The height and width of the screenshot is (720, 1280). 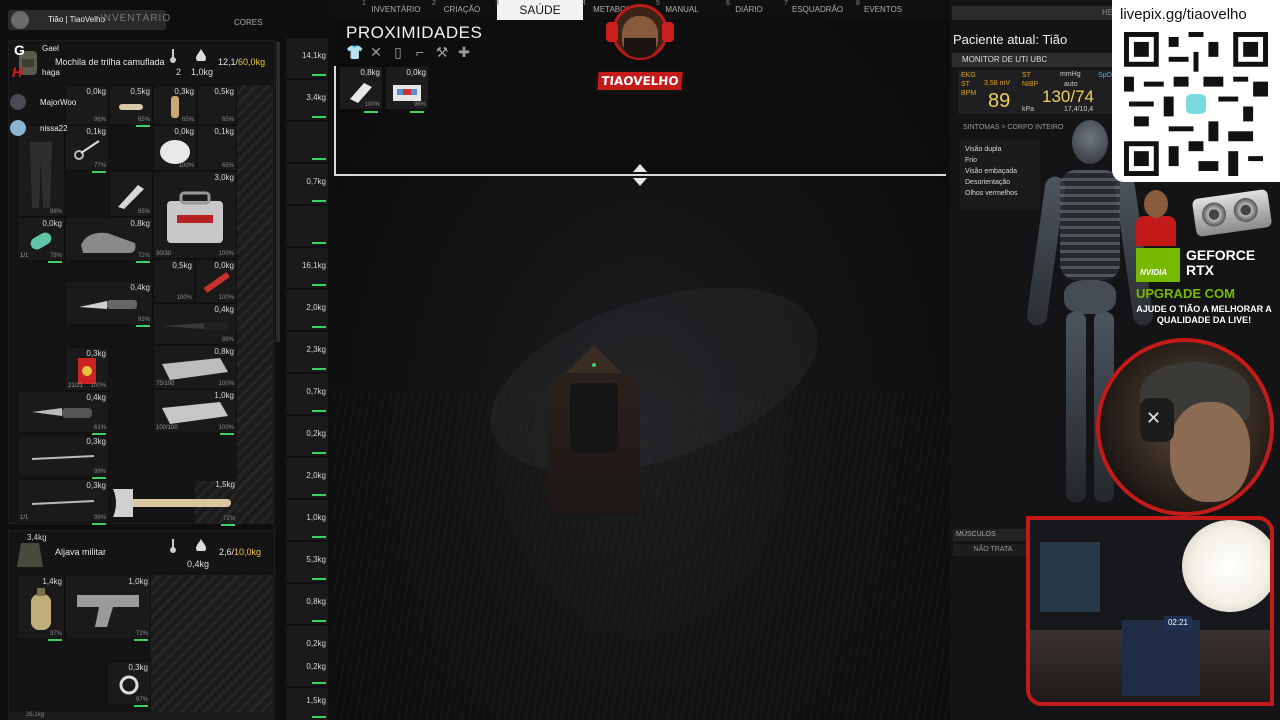 What do you see at coordinates (993, 535) in the screenshot?
I see `muscles-section: MÚSCULOS` at bounding box center [993, 535].